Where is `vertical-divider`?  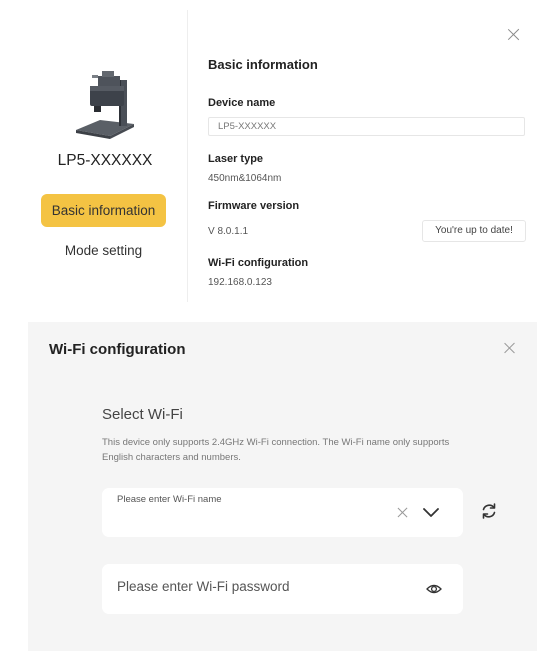 vertical-divider is located at coordinates (187, 156).